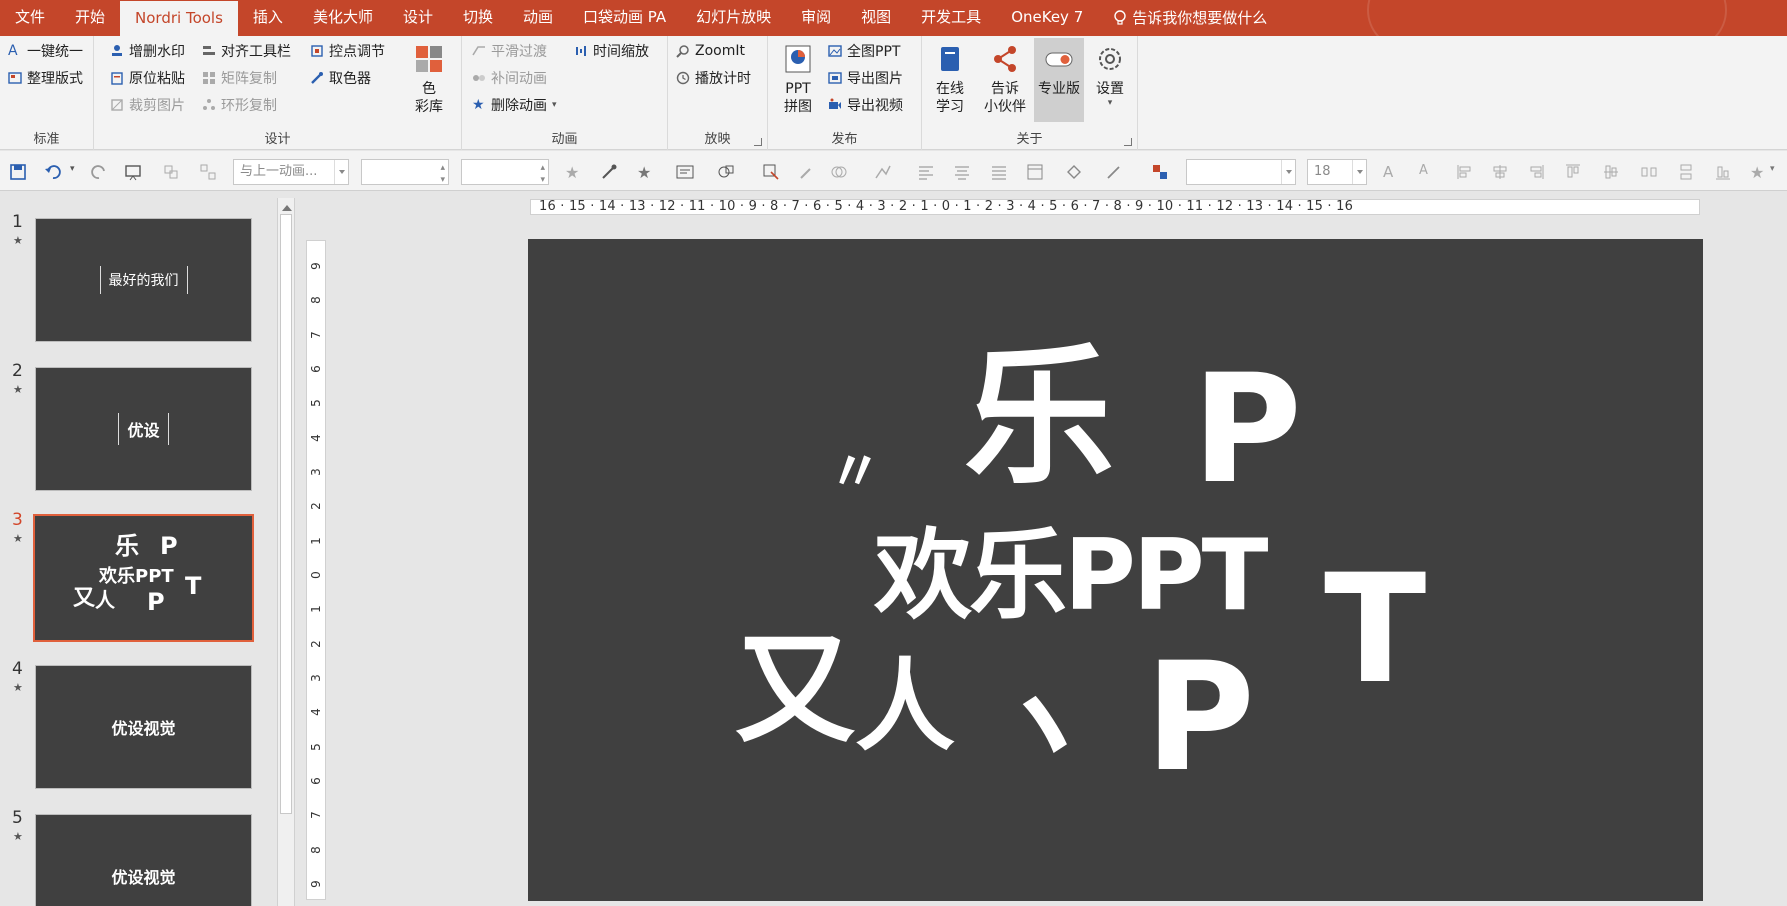  What do you see at coordinates (147, 51) in the screenshot?
I see `watermark-button: 增删水印` at bounding box center [147, 51].